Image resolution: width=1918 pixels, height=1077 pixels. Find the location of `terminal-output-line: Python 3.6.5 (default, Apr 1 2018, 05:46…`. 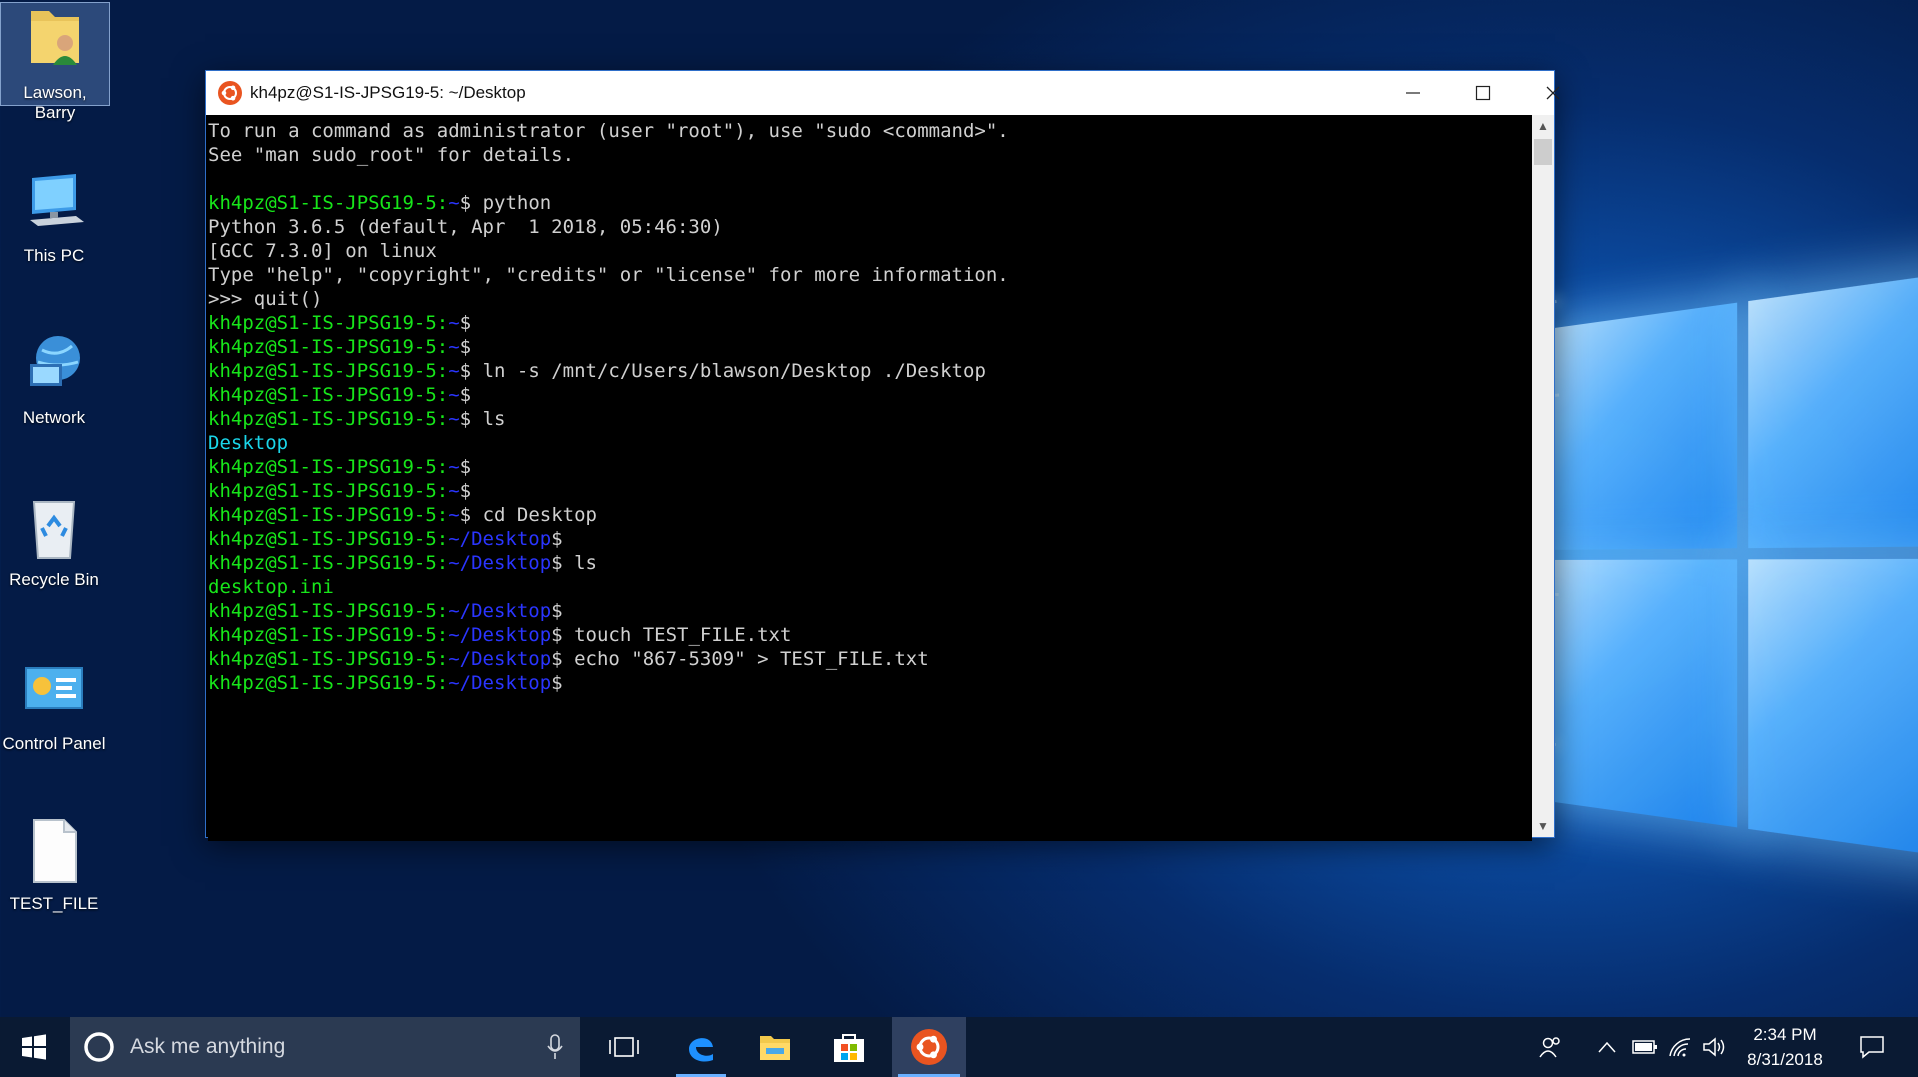

terminal-output-line: Python 3.6.5 (default, Apr 1 2018, 05:46… is located at coordinates (870, 227).